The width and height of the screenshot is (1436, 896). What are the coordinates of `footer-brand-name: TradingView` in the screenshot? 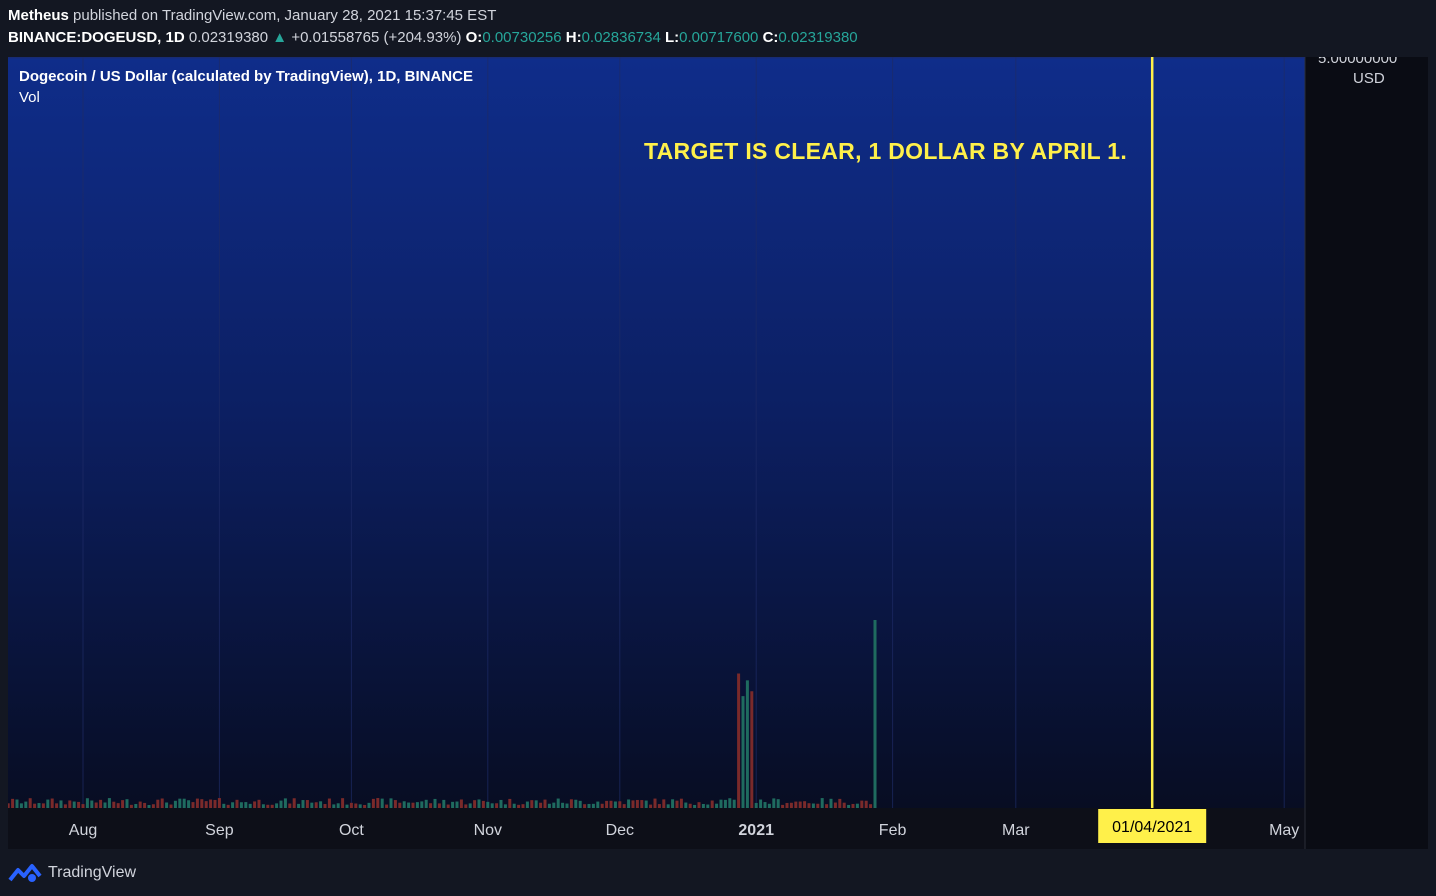 It's located at (92, 872).